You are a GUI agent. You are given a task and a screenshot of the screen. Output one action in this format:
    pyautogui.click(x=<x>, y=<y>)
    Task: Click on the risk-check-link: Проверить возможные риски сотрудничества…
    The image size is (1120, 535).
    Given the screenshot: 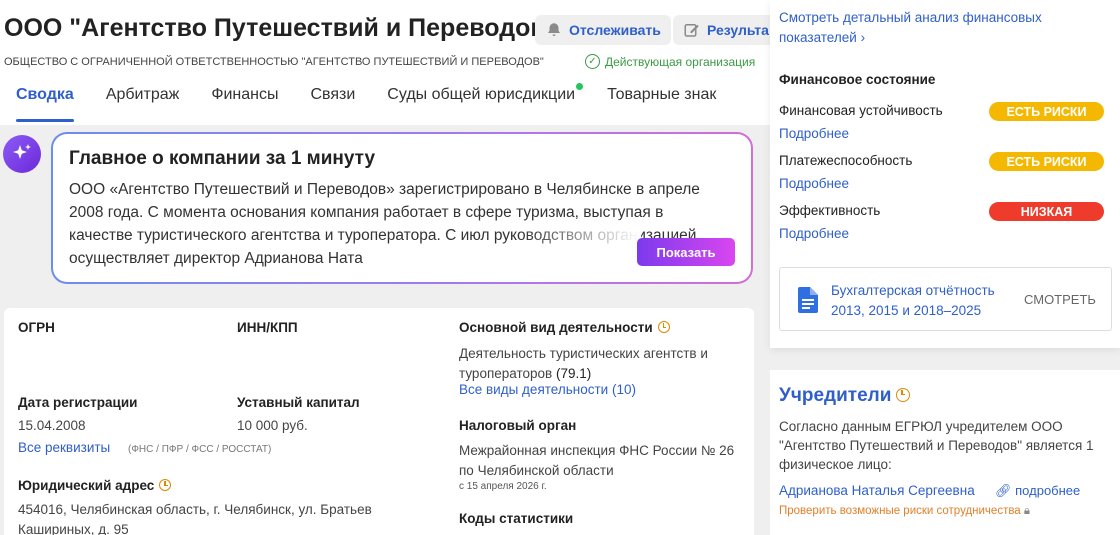 What is the action you would take?
    pyautogui.click(x=904, y=511)
    